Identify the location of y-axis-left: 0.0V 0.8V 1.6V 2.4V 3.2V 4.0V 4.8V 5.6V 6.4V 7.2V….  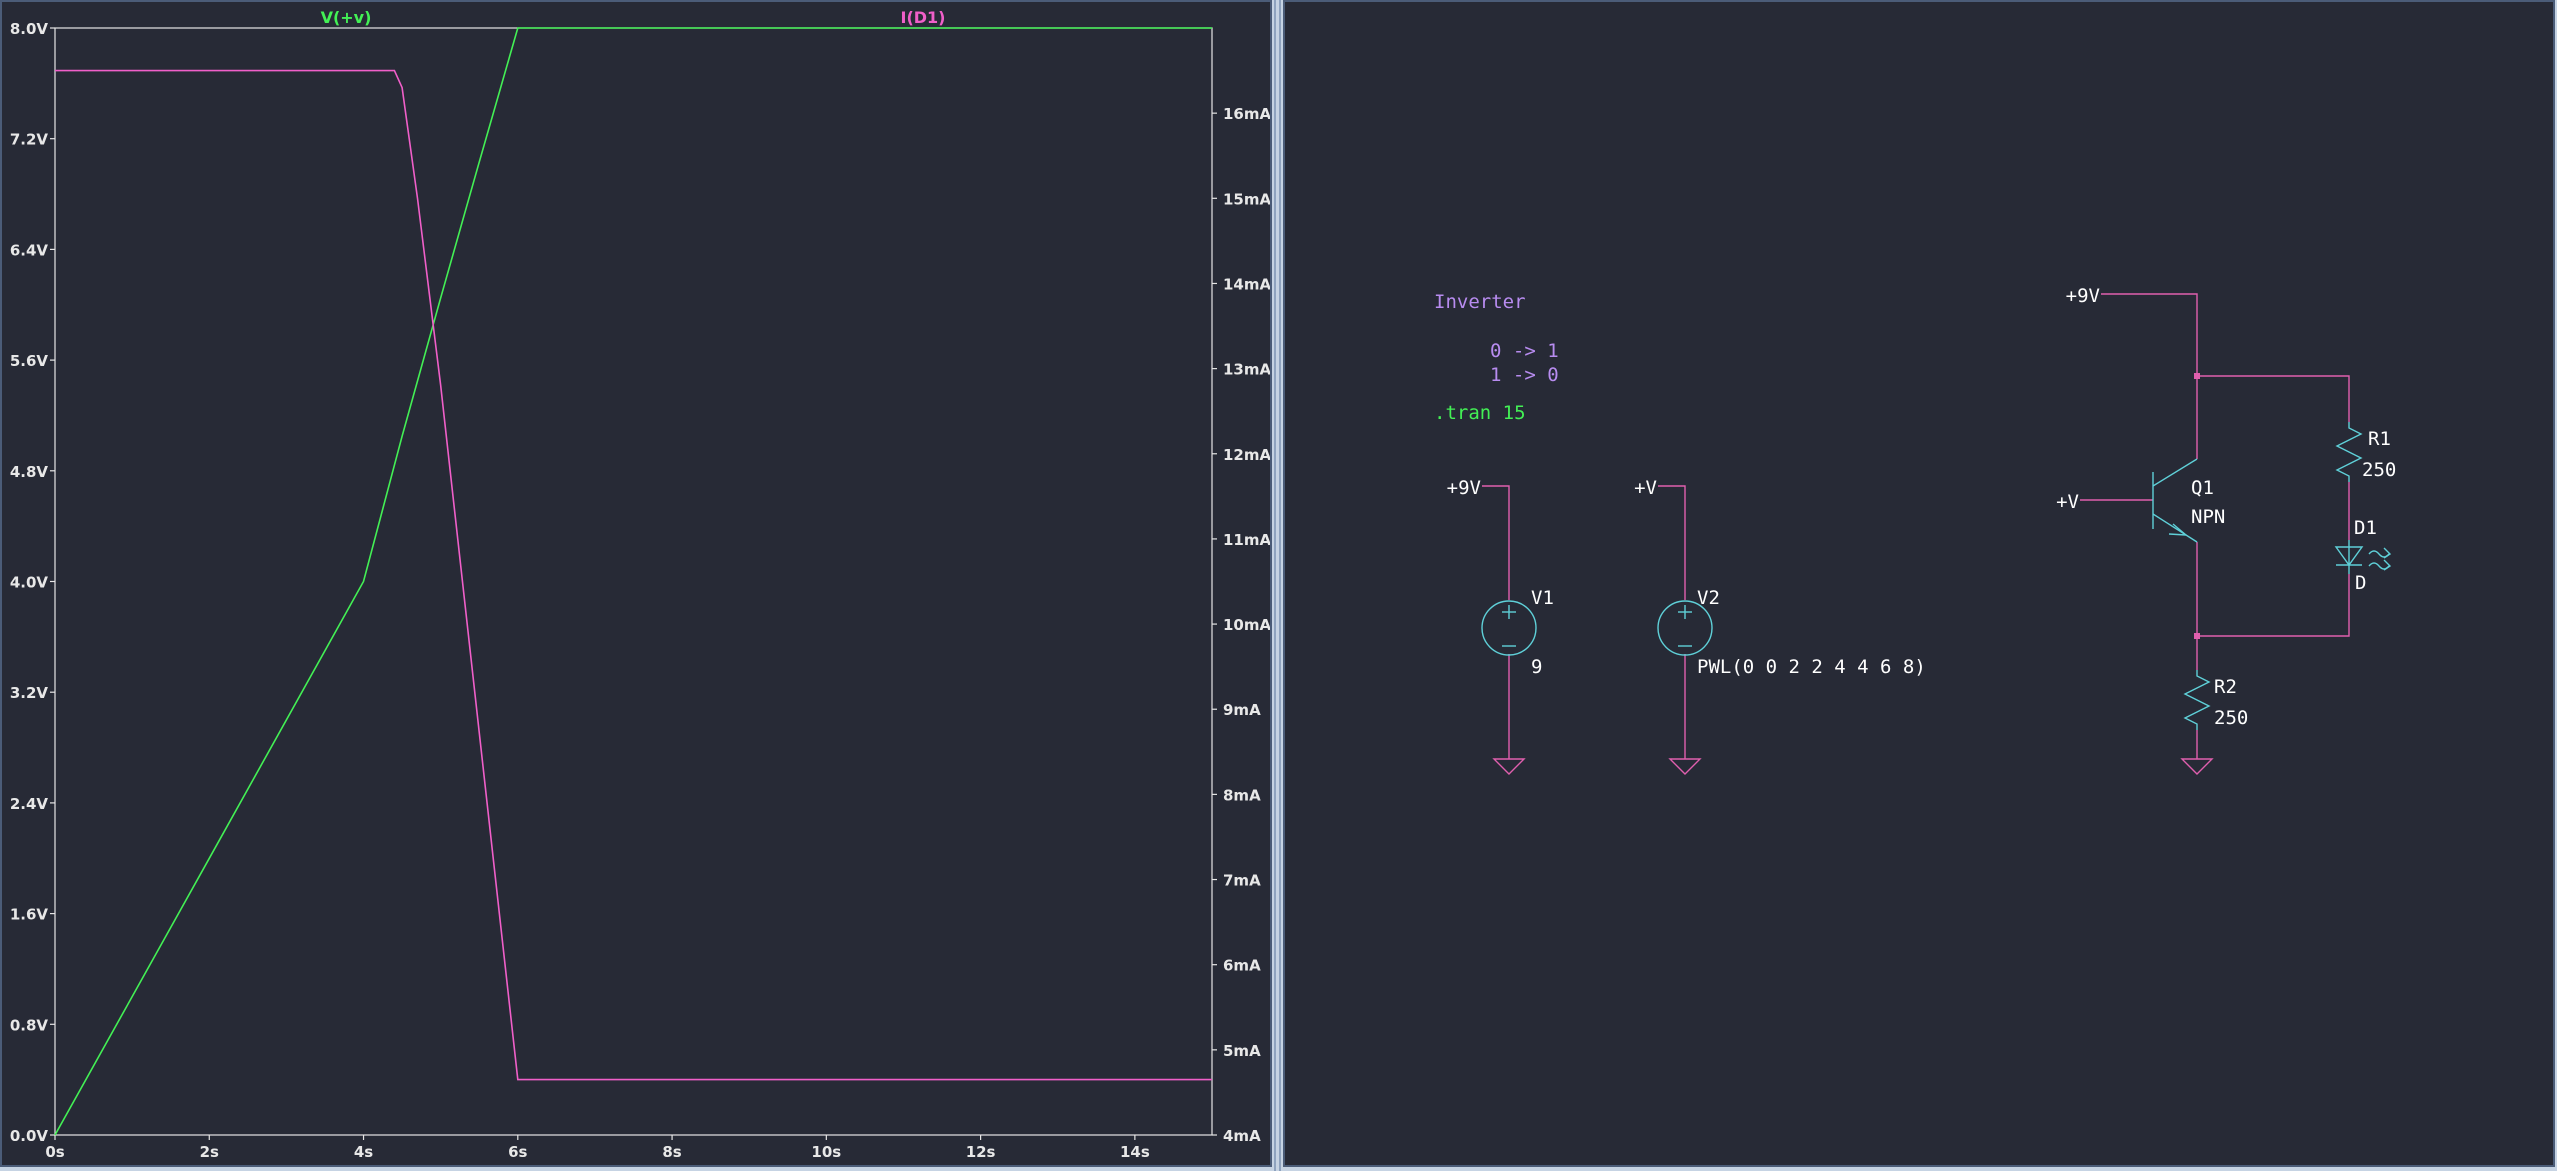
(32, 582).